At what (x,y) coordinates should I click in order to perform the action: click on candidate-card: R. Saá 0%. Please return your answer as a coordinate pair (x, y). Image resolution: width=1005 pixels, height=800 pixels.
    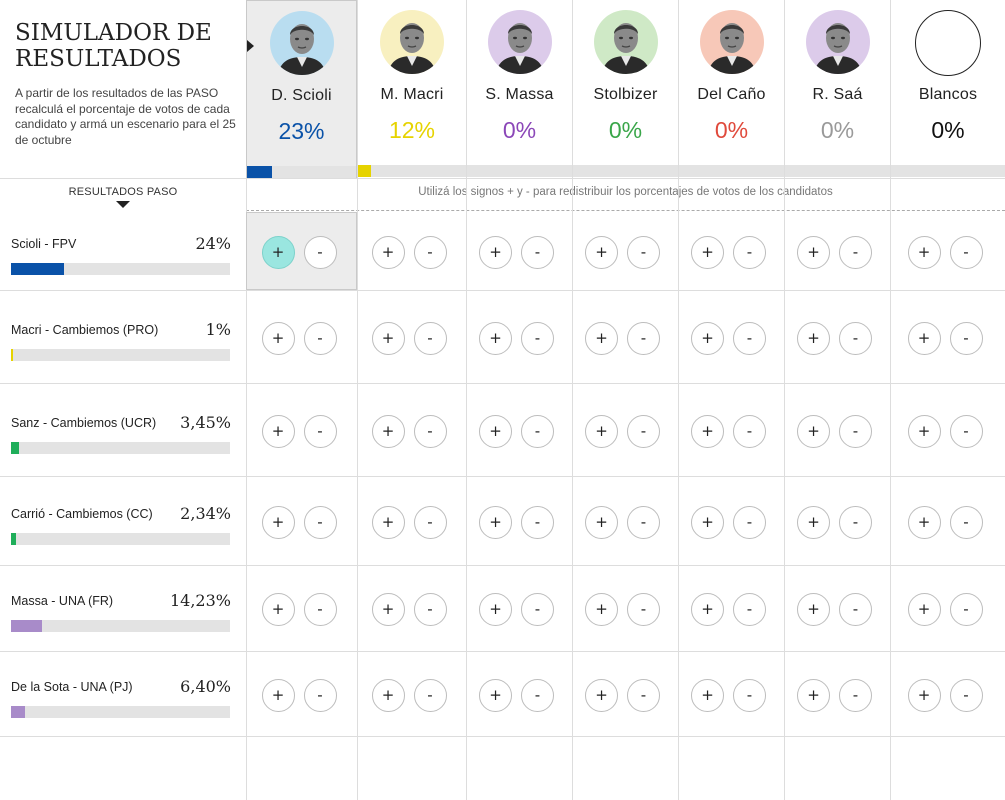
    Looking at the image, I should click on (837, 89).